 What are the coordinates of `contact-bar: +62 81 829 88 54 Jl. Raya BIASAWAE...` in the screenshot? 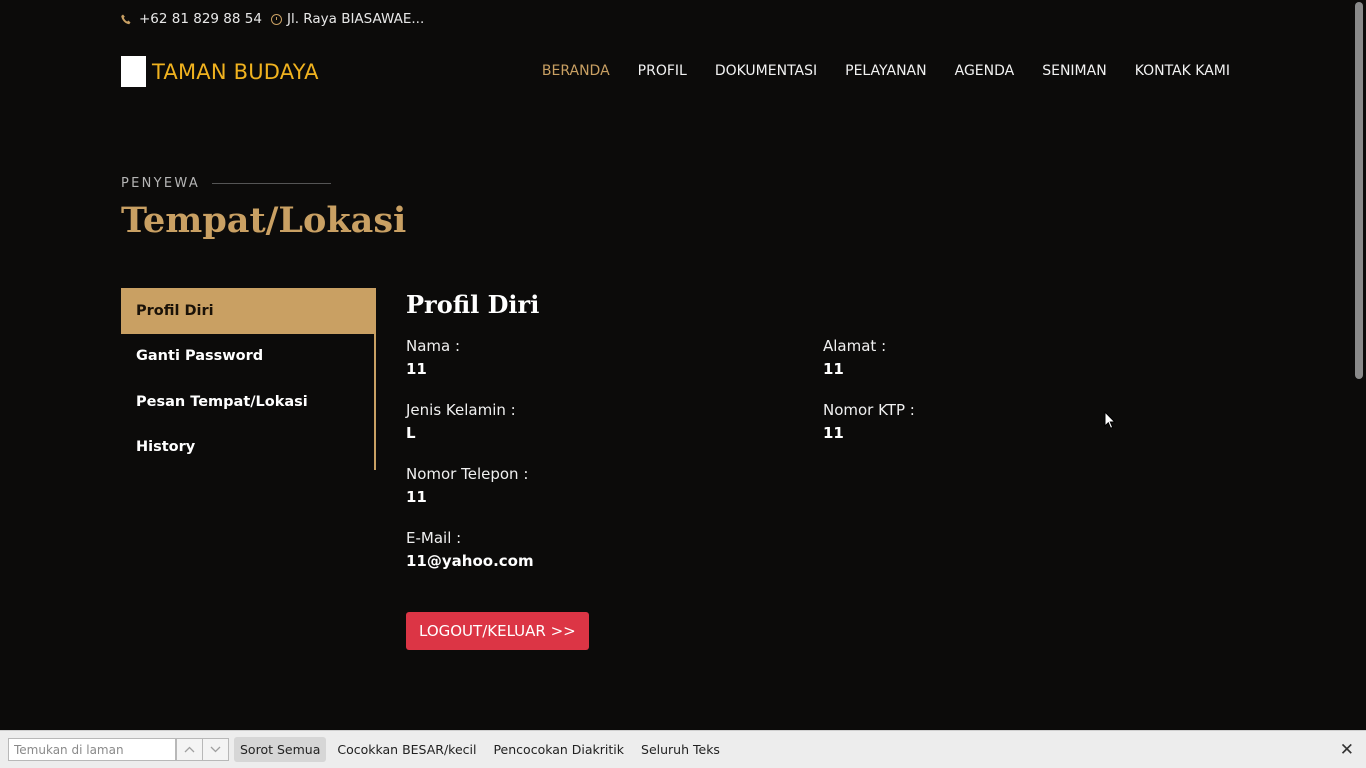 It's located at (277, 19).